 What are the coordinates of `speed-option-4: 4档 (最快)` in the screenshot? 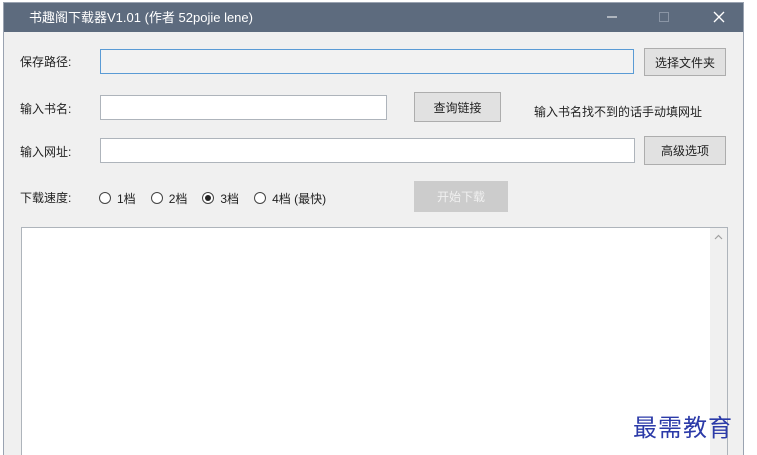 It's located at (290, 198).